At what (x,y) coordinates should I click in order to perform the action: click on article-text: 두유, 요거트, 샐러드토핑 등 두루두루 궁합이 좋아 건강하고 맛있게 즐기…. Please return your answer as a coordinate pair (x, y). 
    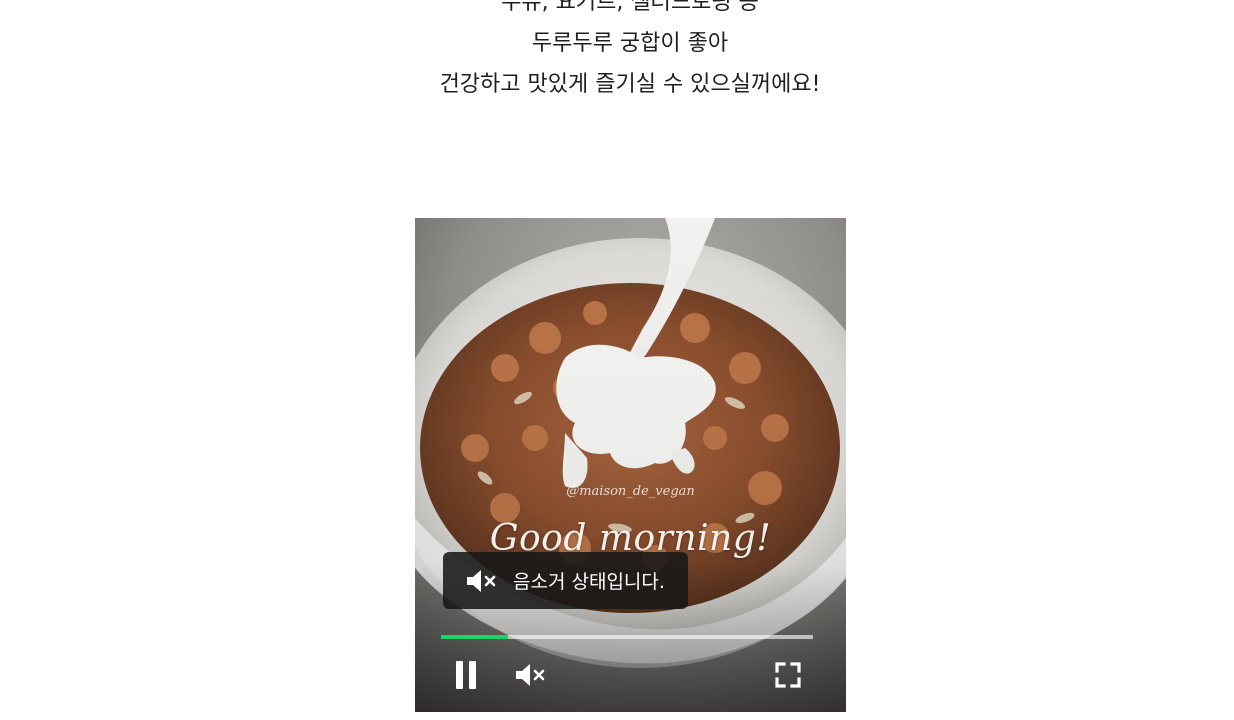
    Looking at the image, I should click on (617, 52).